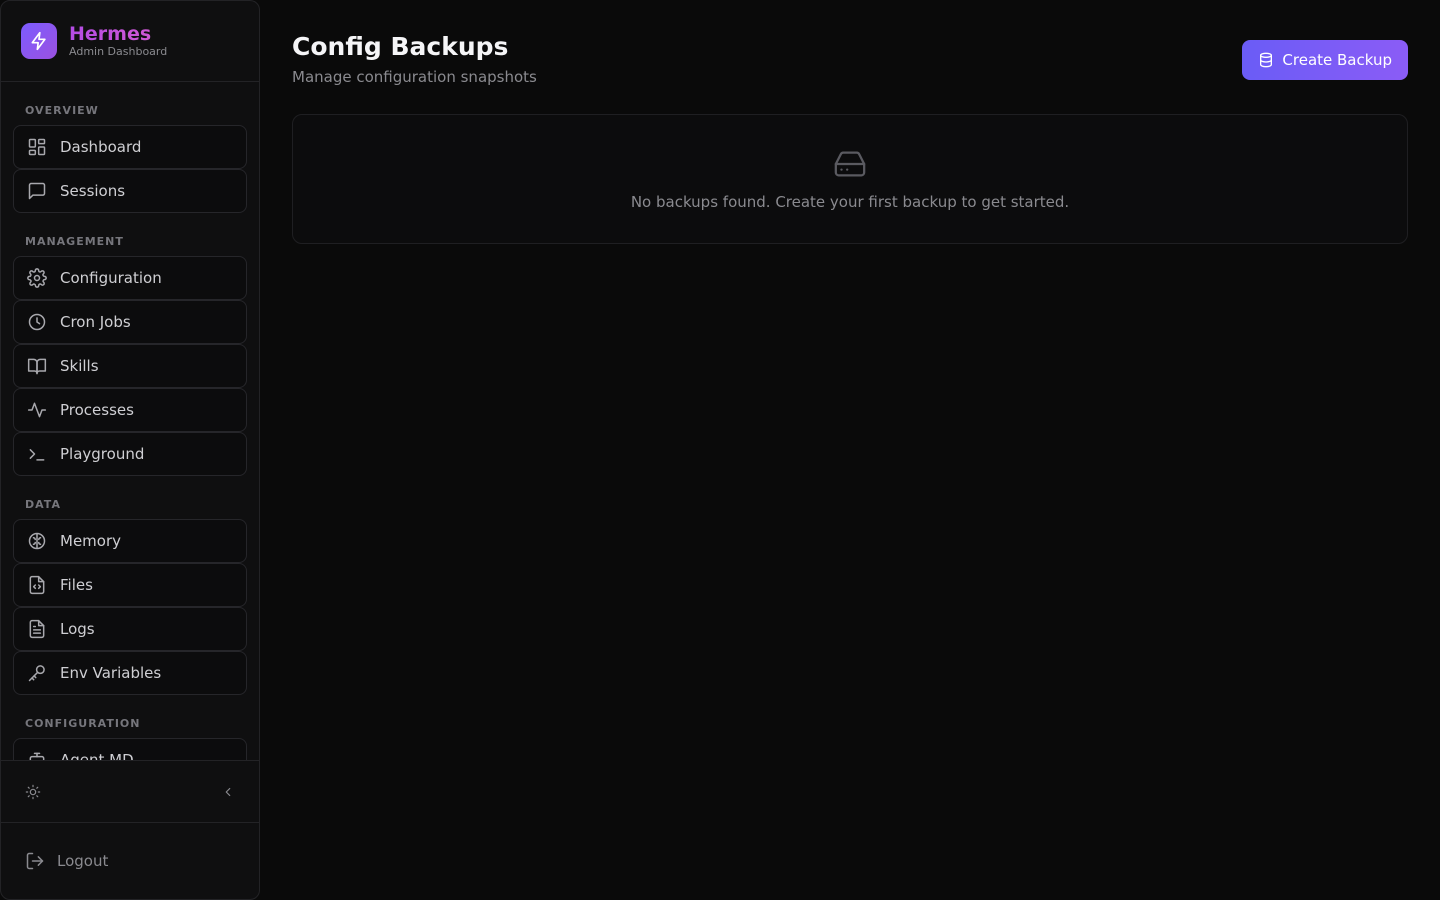 This screenshot has height=900, width=1440. Describe the element at coordinates (400, 46) in the screenshot. I see `page-title: Config Backups` at that location.